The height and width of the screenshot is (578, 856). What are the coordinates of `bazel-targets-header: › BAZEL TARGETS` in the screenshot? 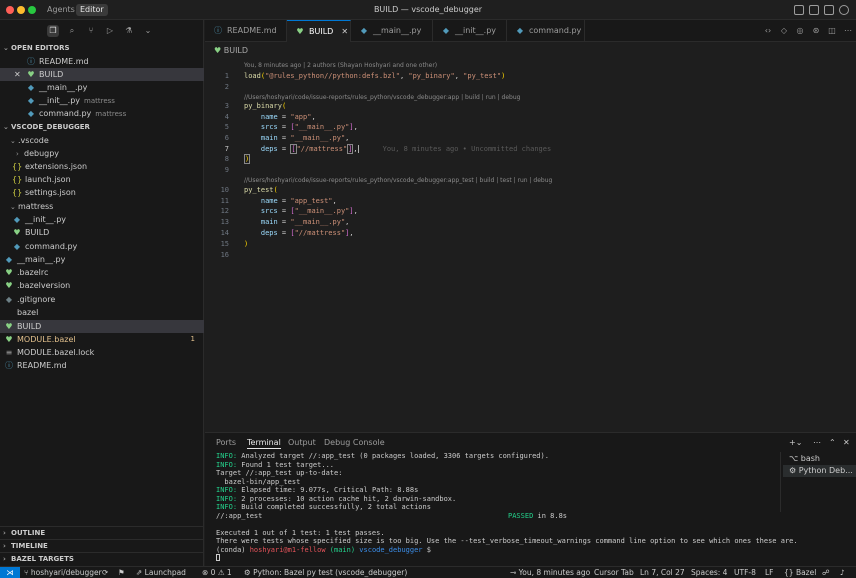 It's located at (102, 558).